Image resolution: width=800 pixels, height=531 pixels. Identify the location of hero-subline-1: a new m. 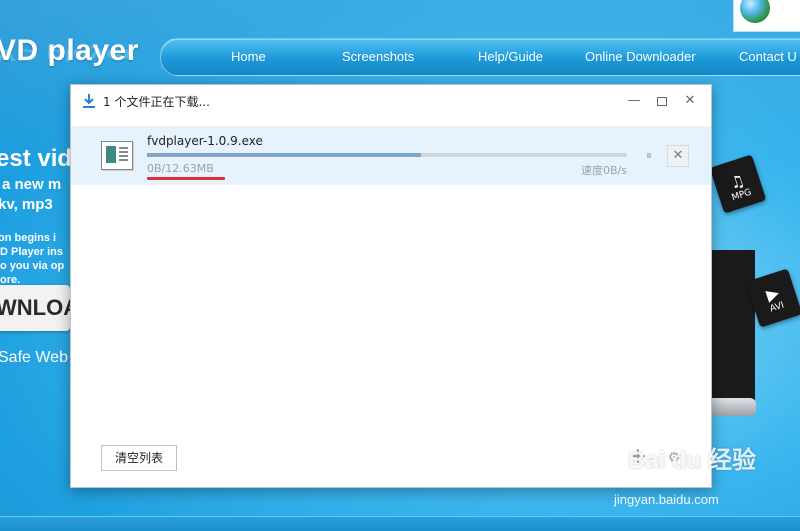
(32, 184).